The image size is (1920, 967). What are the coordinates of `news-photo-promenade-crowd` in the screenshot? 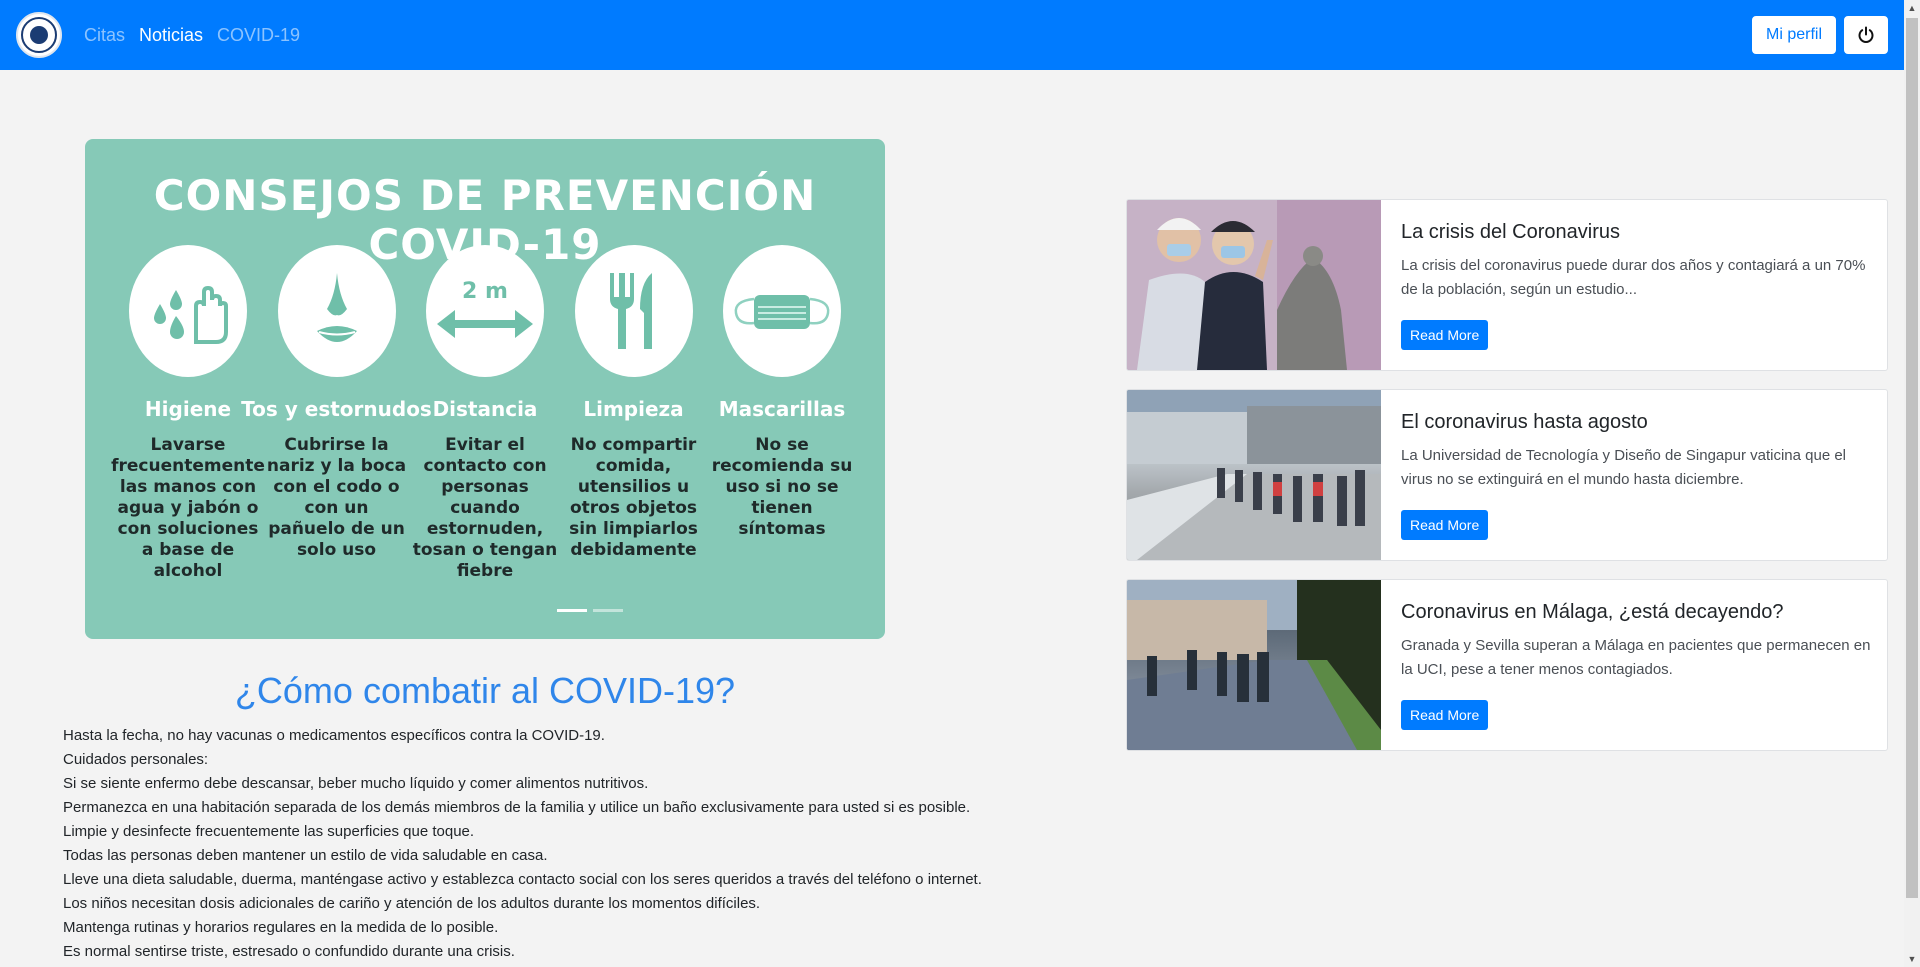 It's located at (1254, 475).